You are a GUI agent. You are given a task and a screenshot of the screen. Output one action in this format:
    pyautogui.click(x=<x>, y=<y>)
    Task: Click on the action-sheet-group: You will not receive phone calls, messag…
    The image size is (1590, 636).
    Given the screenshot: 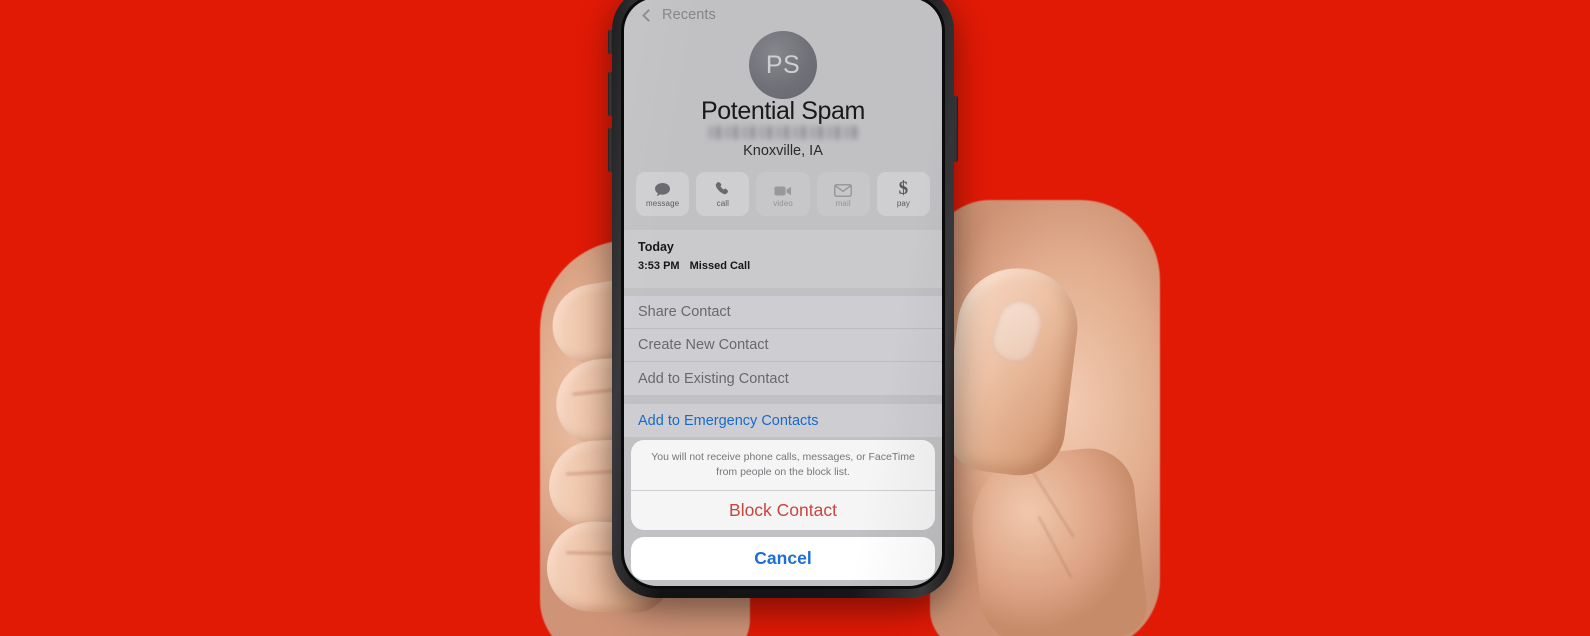 What is the action you would take?
    pyautogui.click(x=783, y=485)
    